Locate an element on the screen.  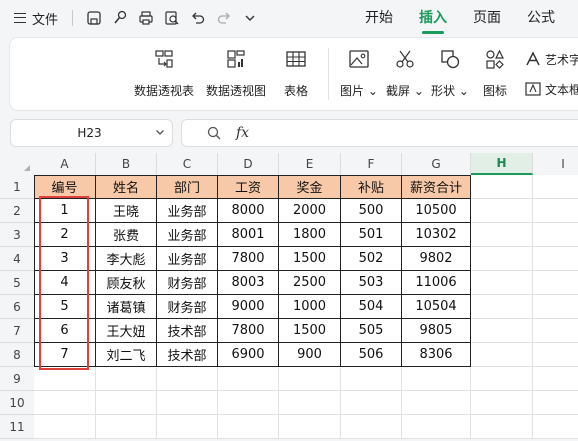
column-header-i: I is located at coordinates (555, 164).